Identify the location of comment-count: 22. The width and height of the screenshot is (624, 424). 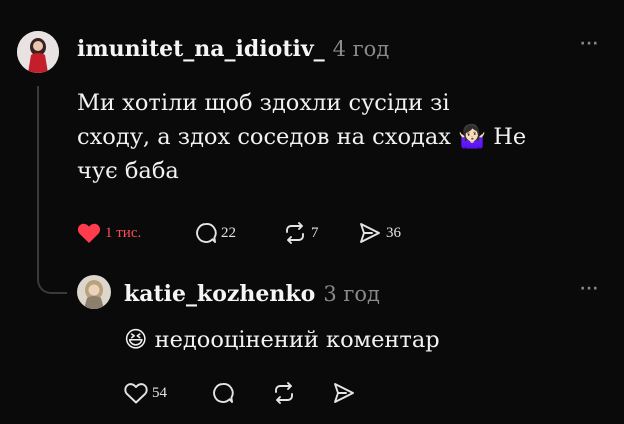
(228, 232).